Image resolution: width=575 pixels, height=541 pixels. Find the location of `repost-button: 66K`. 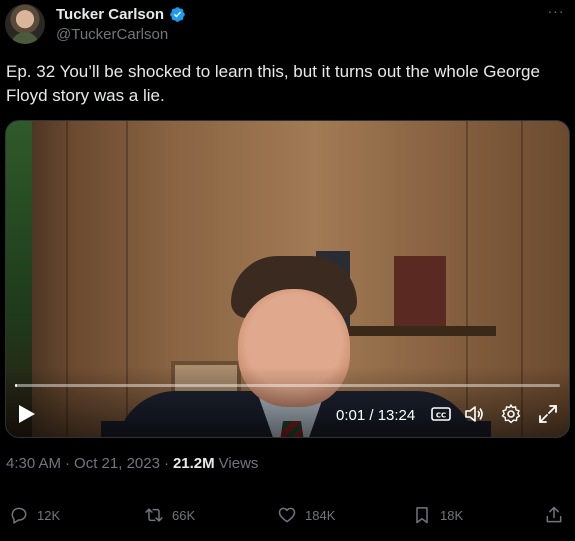

repost-button: 66K is located at coordinates (169, 515).